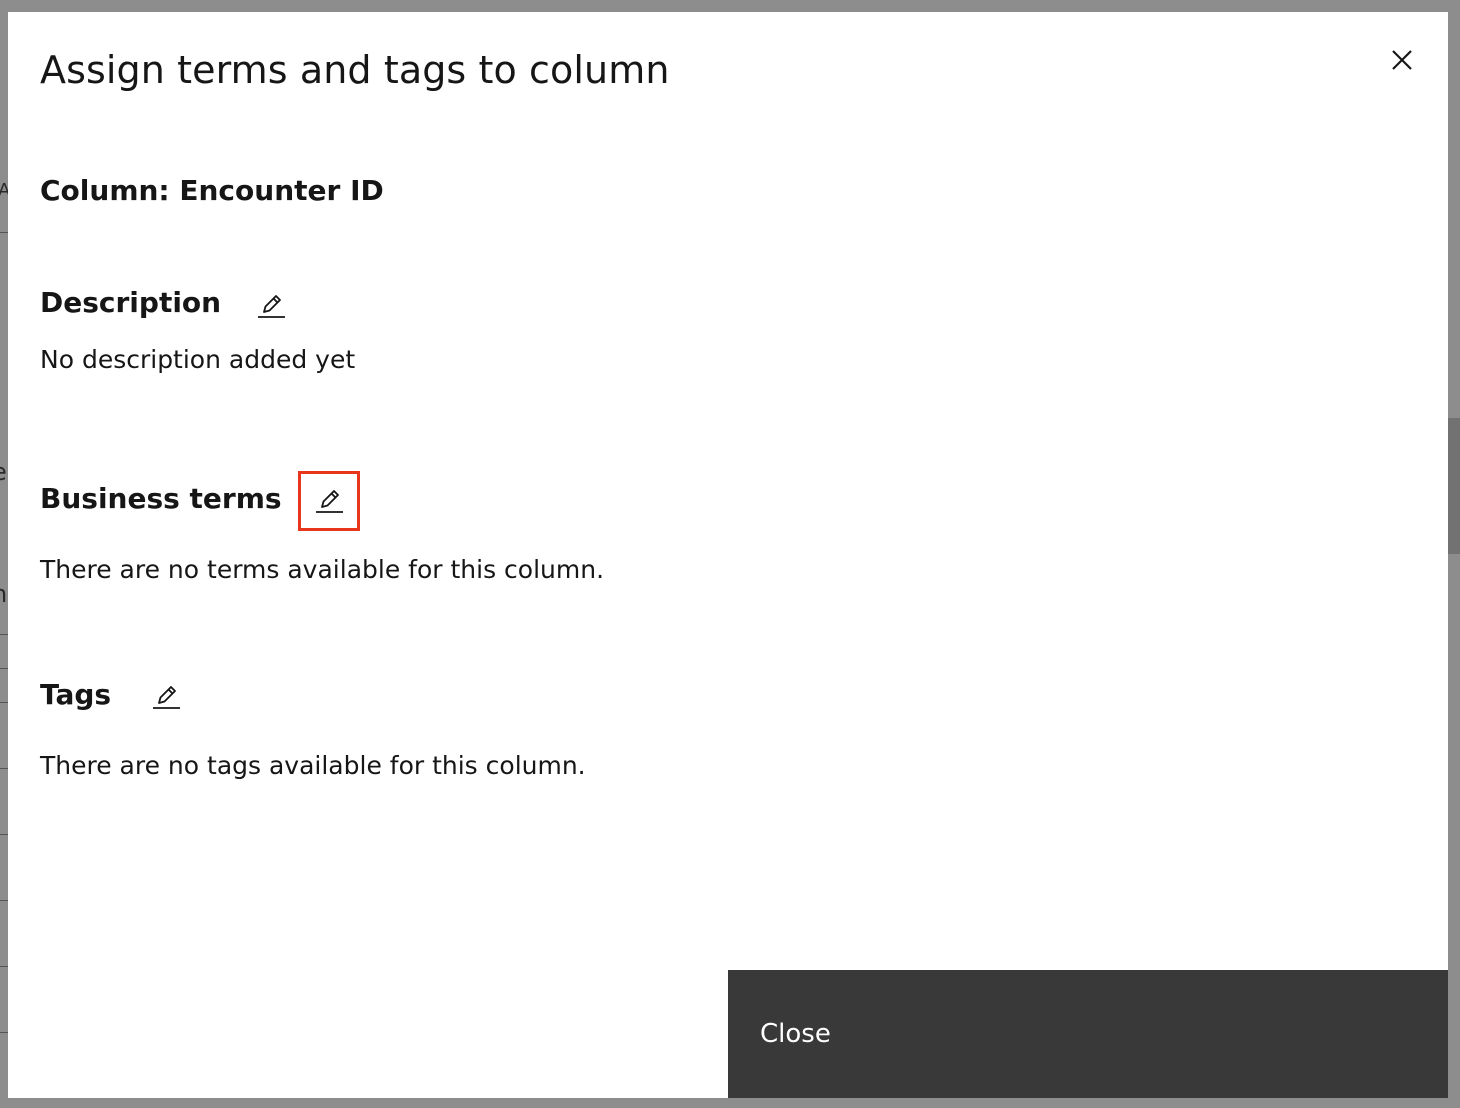  I want to click on modal-footer: Close, so click(1088, 1034).